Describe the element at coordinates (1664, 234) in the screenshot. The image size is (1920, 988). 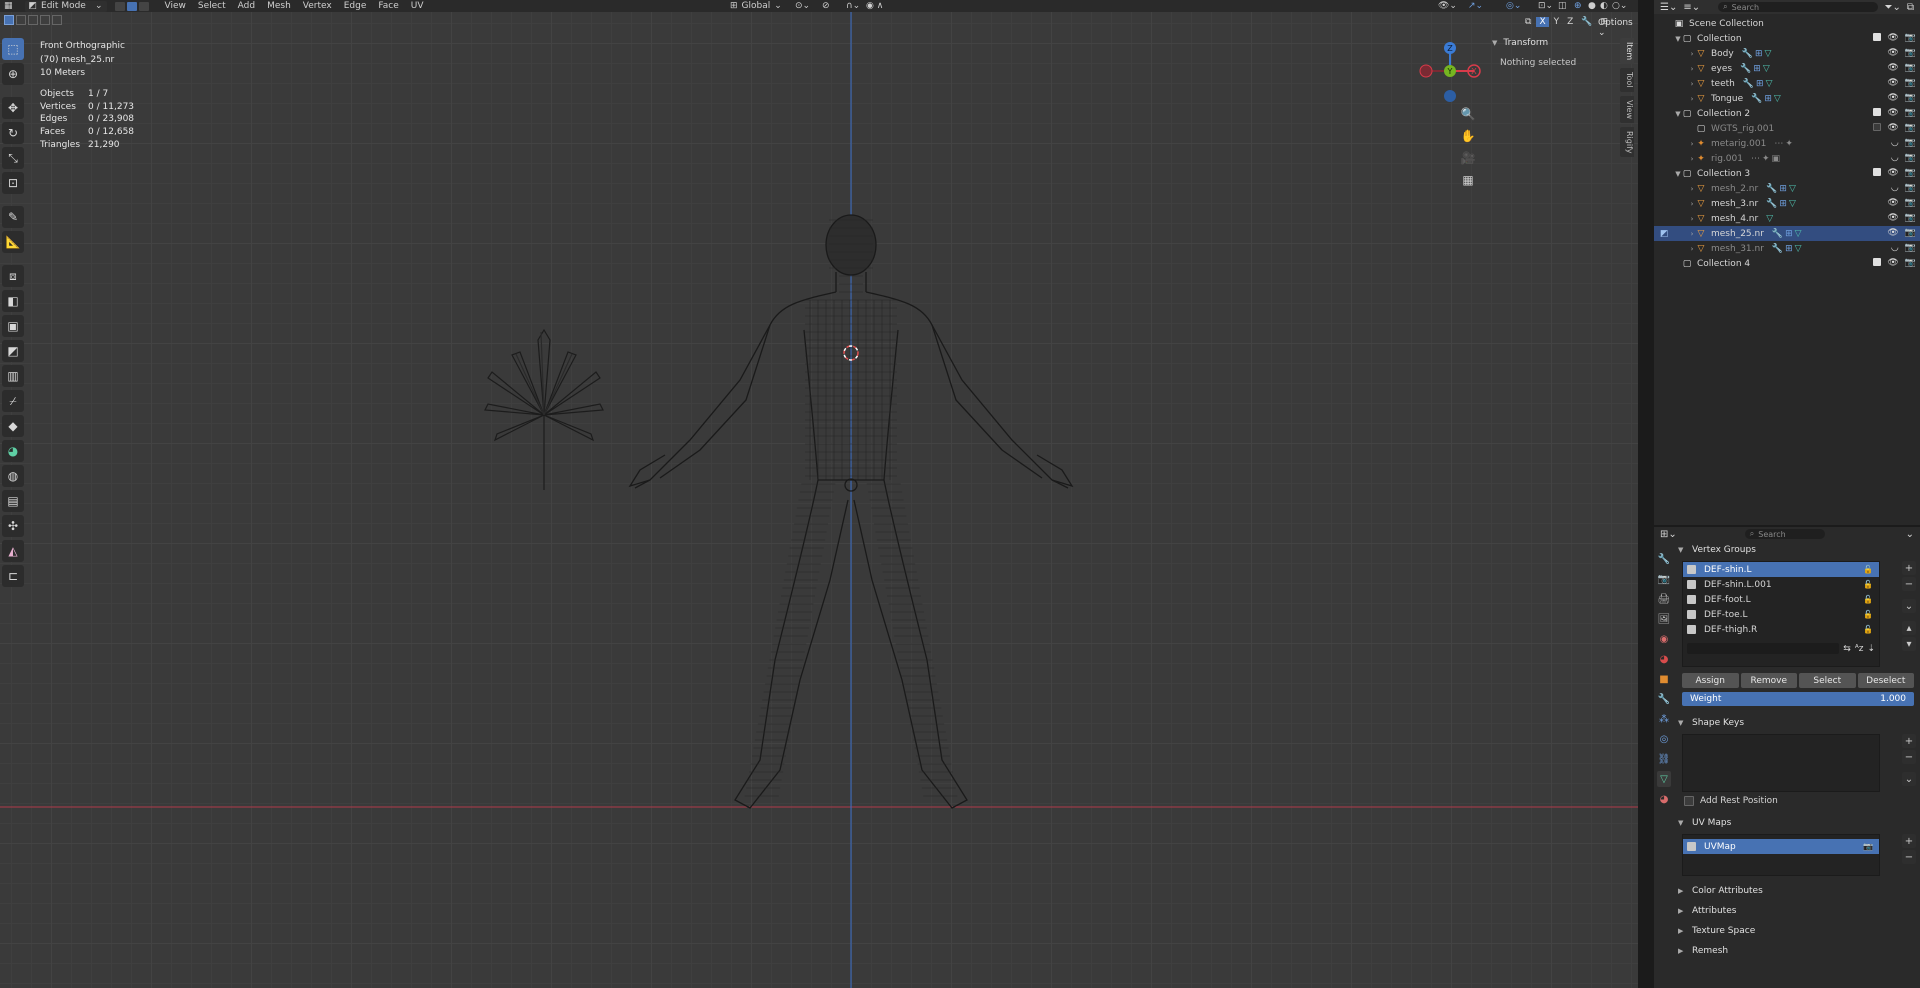
I see `edit-mode-indicator-icon: ◩` at that location.